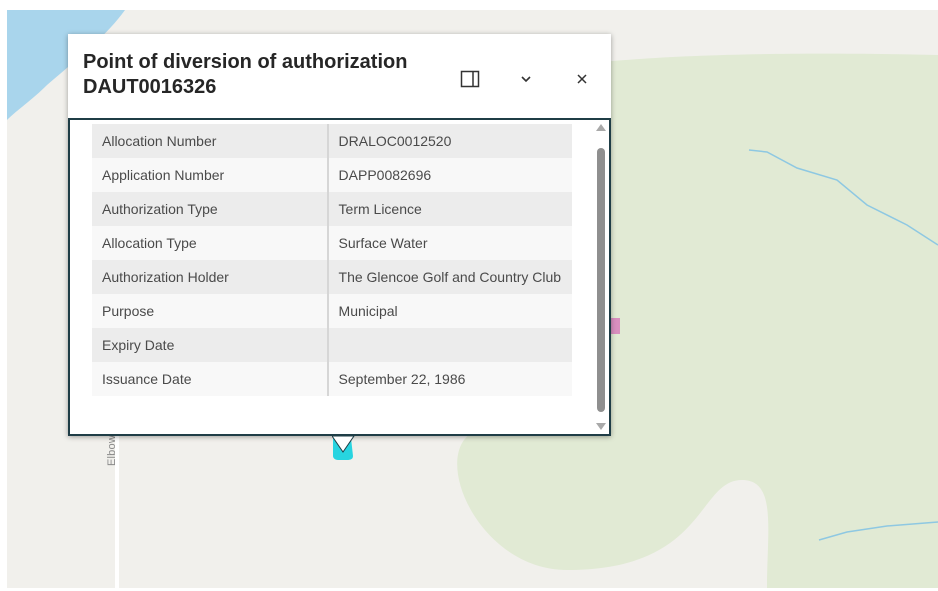 This screenshot has height=591, width=938. I want to click on table-row: Application Number DAPP0082696, so click(332, 175).